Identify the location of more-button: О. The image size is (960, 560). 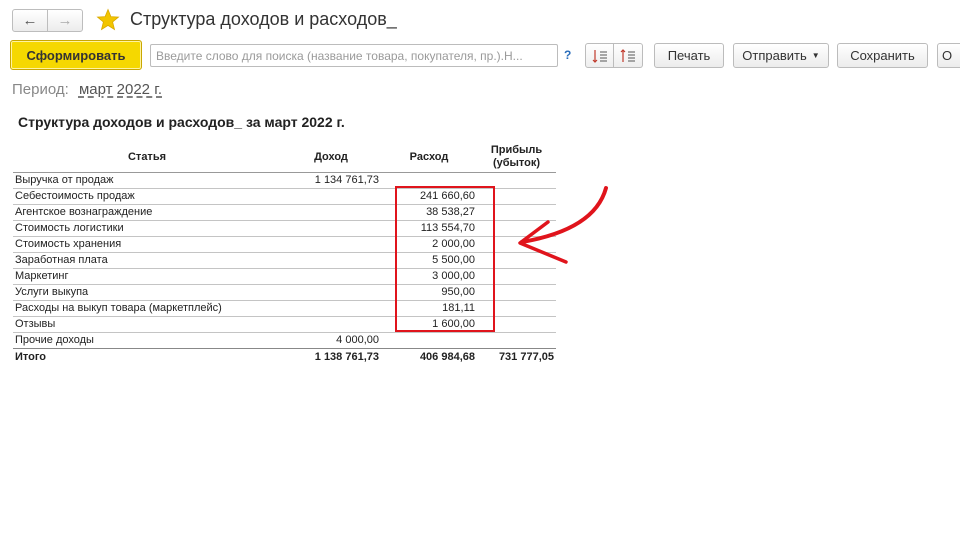
(948, 55).